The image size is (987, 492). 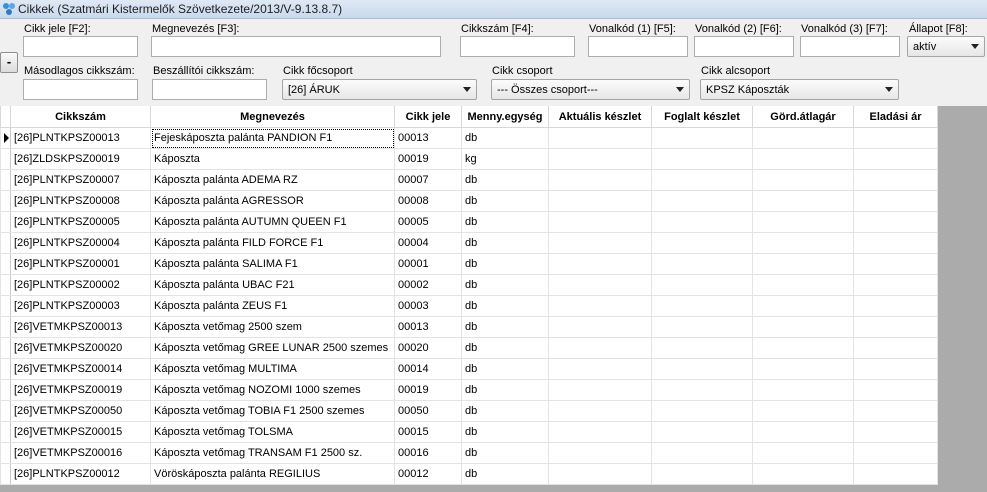 What do you see at coordinates (428, 348) in the screenshot?
I see `table-cell: 00020` at bounding box center [428, 348].